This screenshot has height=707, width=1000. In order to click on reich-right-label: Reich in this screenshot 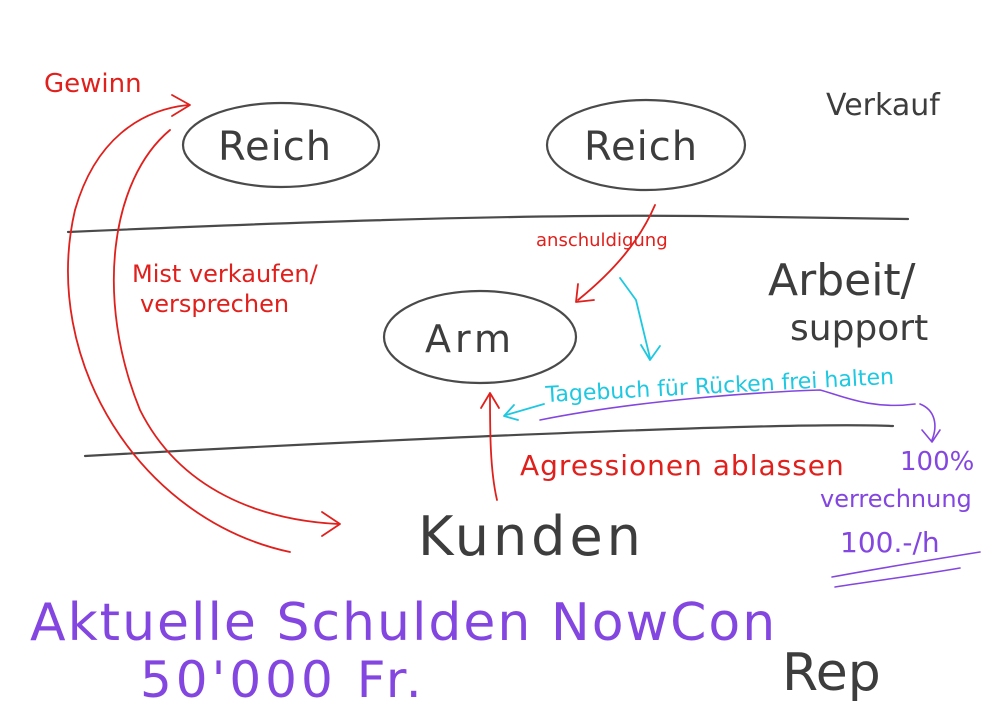, I will do `click(641, 147)`.